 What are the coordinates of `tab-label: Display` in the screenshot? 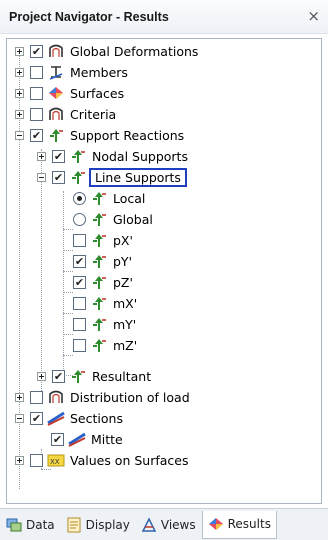 It's located at (107, 524).